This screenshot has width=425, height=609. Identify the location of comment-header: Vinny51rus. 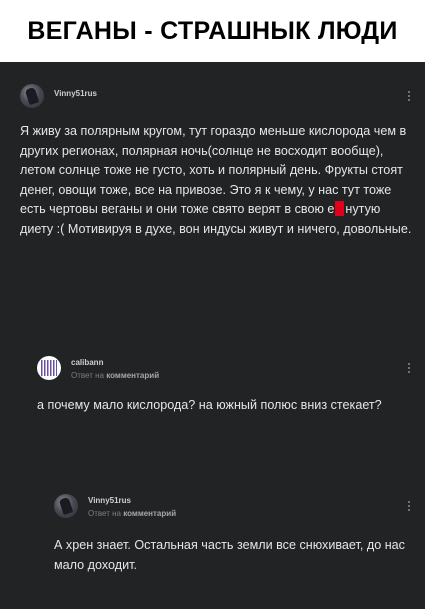
(217, 99).